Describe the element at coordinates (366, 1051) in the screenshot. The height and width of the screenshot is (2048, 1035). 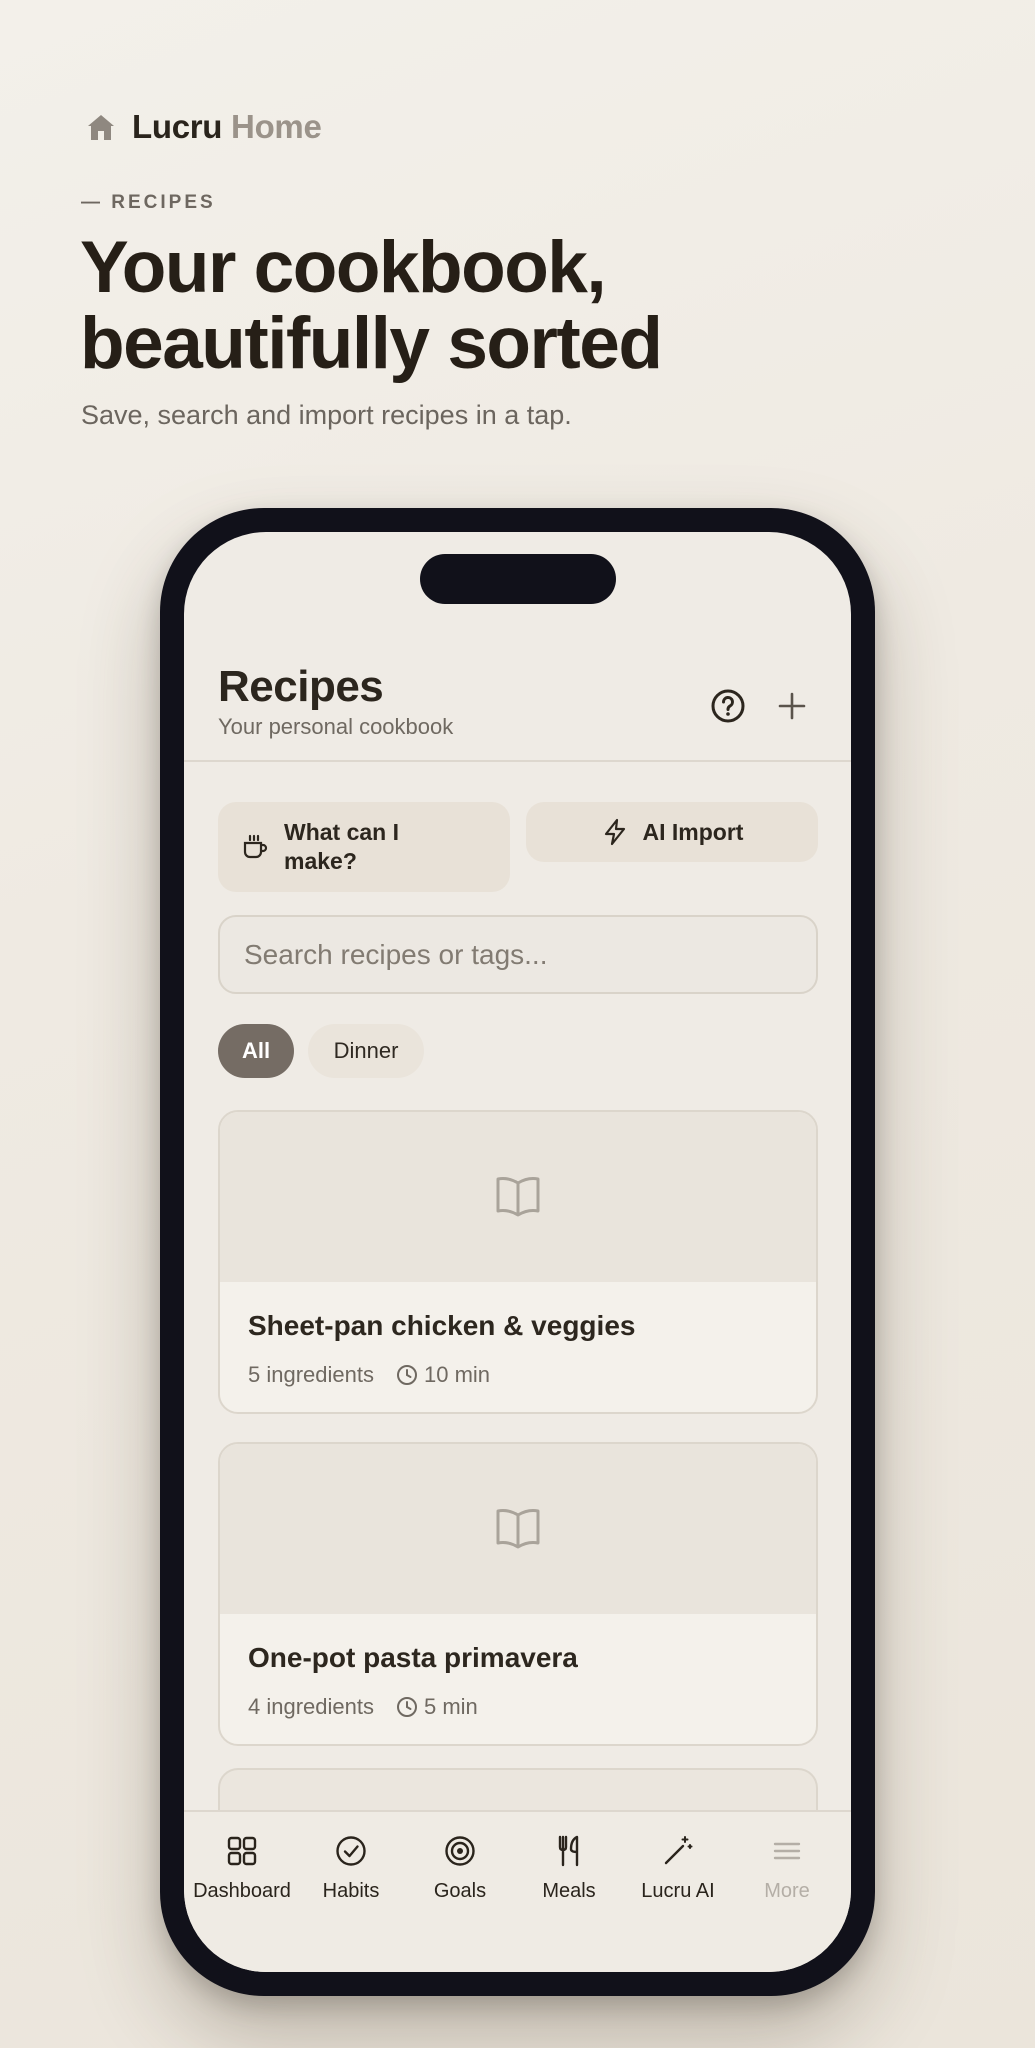
I see `filter-chip-dinner: Dinner` at that location.